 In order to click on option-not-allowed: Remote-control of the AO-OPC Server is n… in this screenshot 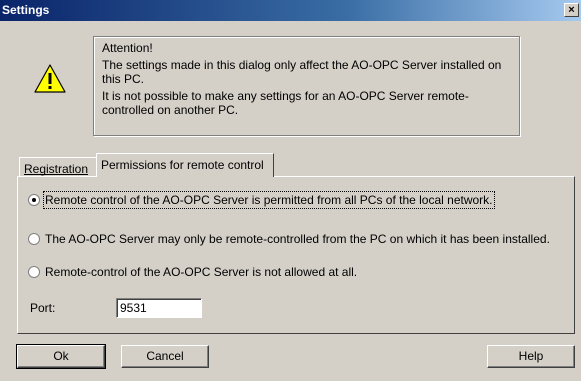, I will do `click(192, 272)`.